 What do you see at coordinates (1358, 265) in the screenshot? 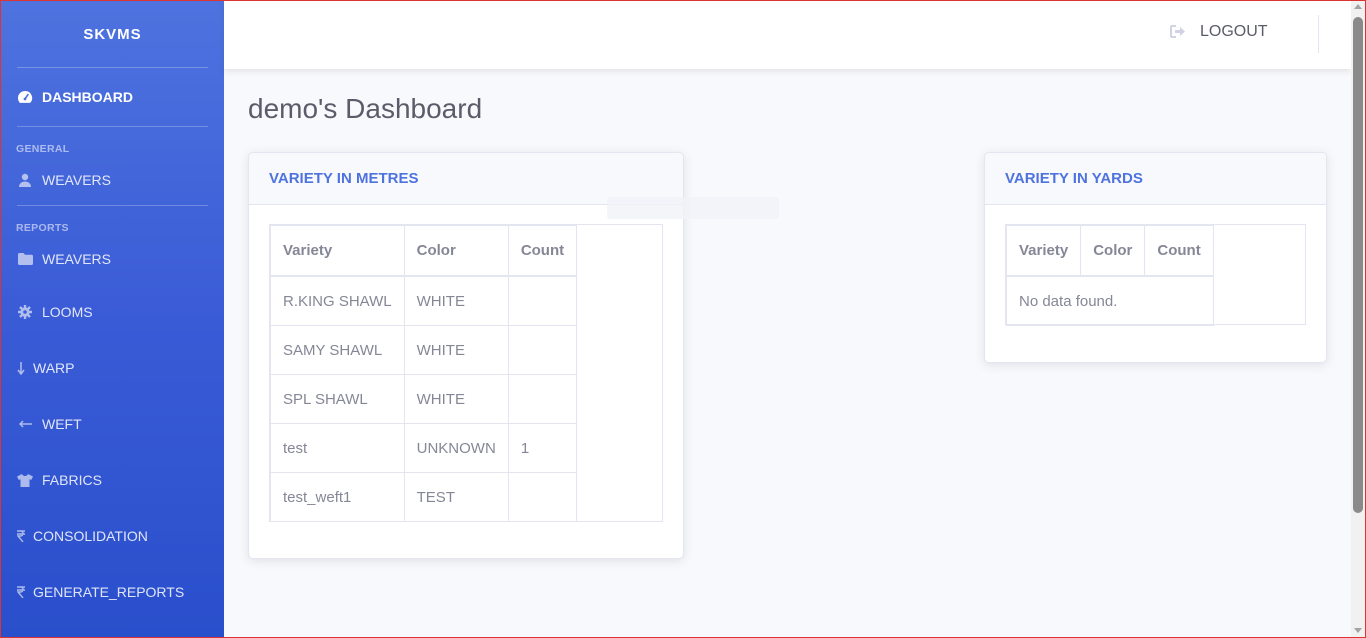
I see `scroll-thumb` at bounding box center [1358, 265].